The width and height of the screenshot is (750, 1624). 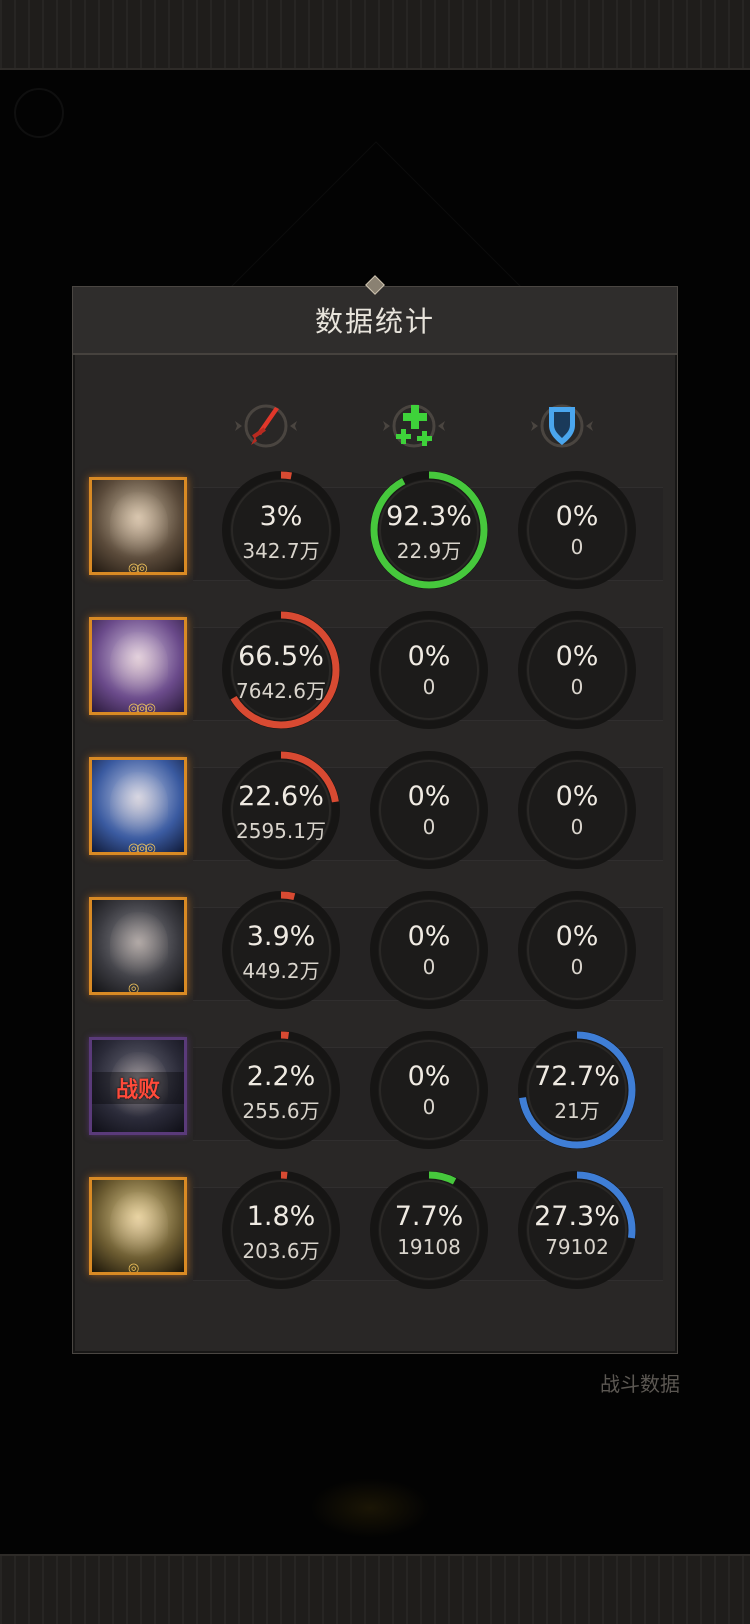 I want to click on background-action-button, so click(x=370, y=1508).